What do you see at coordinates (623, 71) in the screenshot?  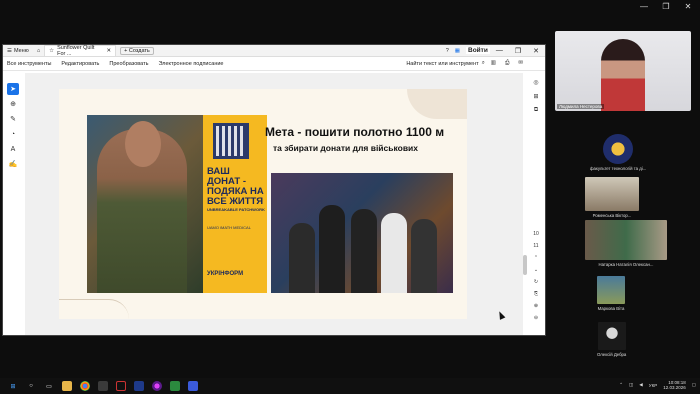 I see `speaker-video: Людмила Нестерова` at bounding box center [623, 71].